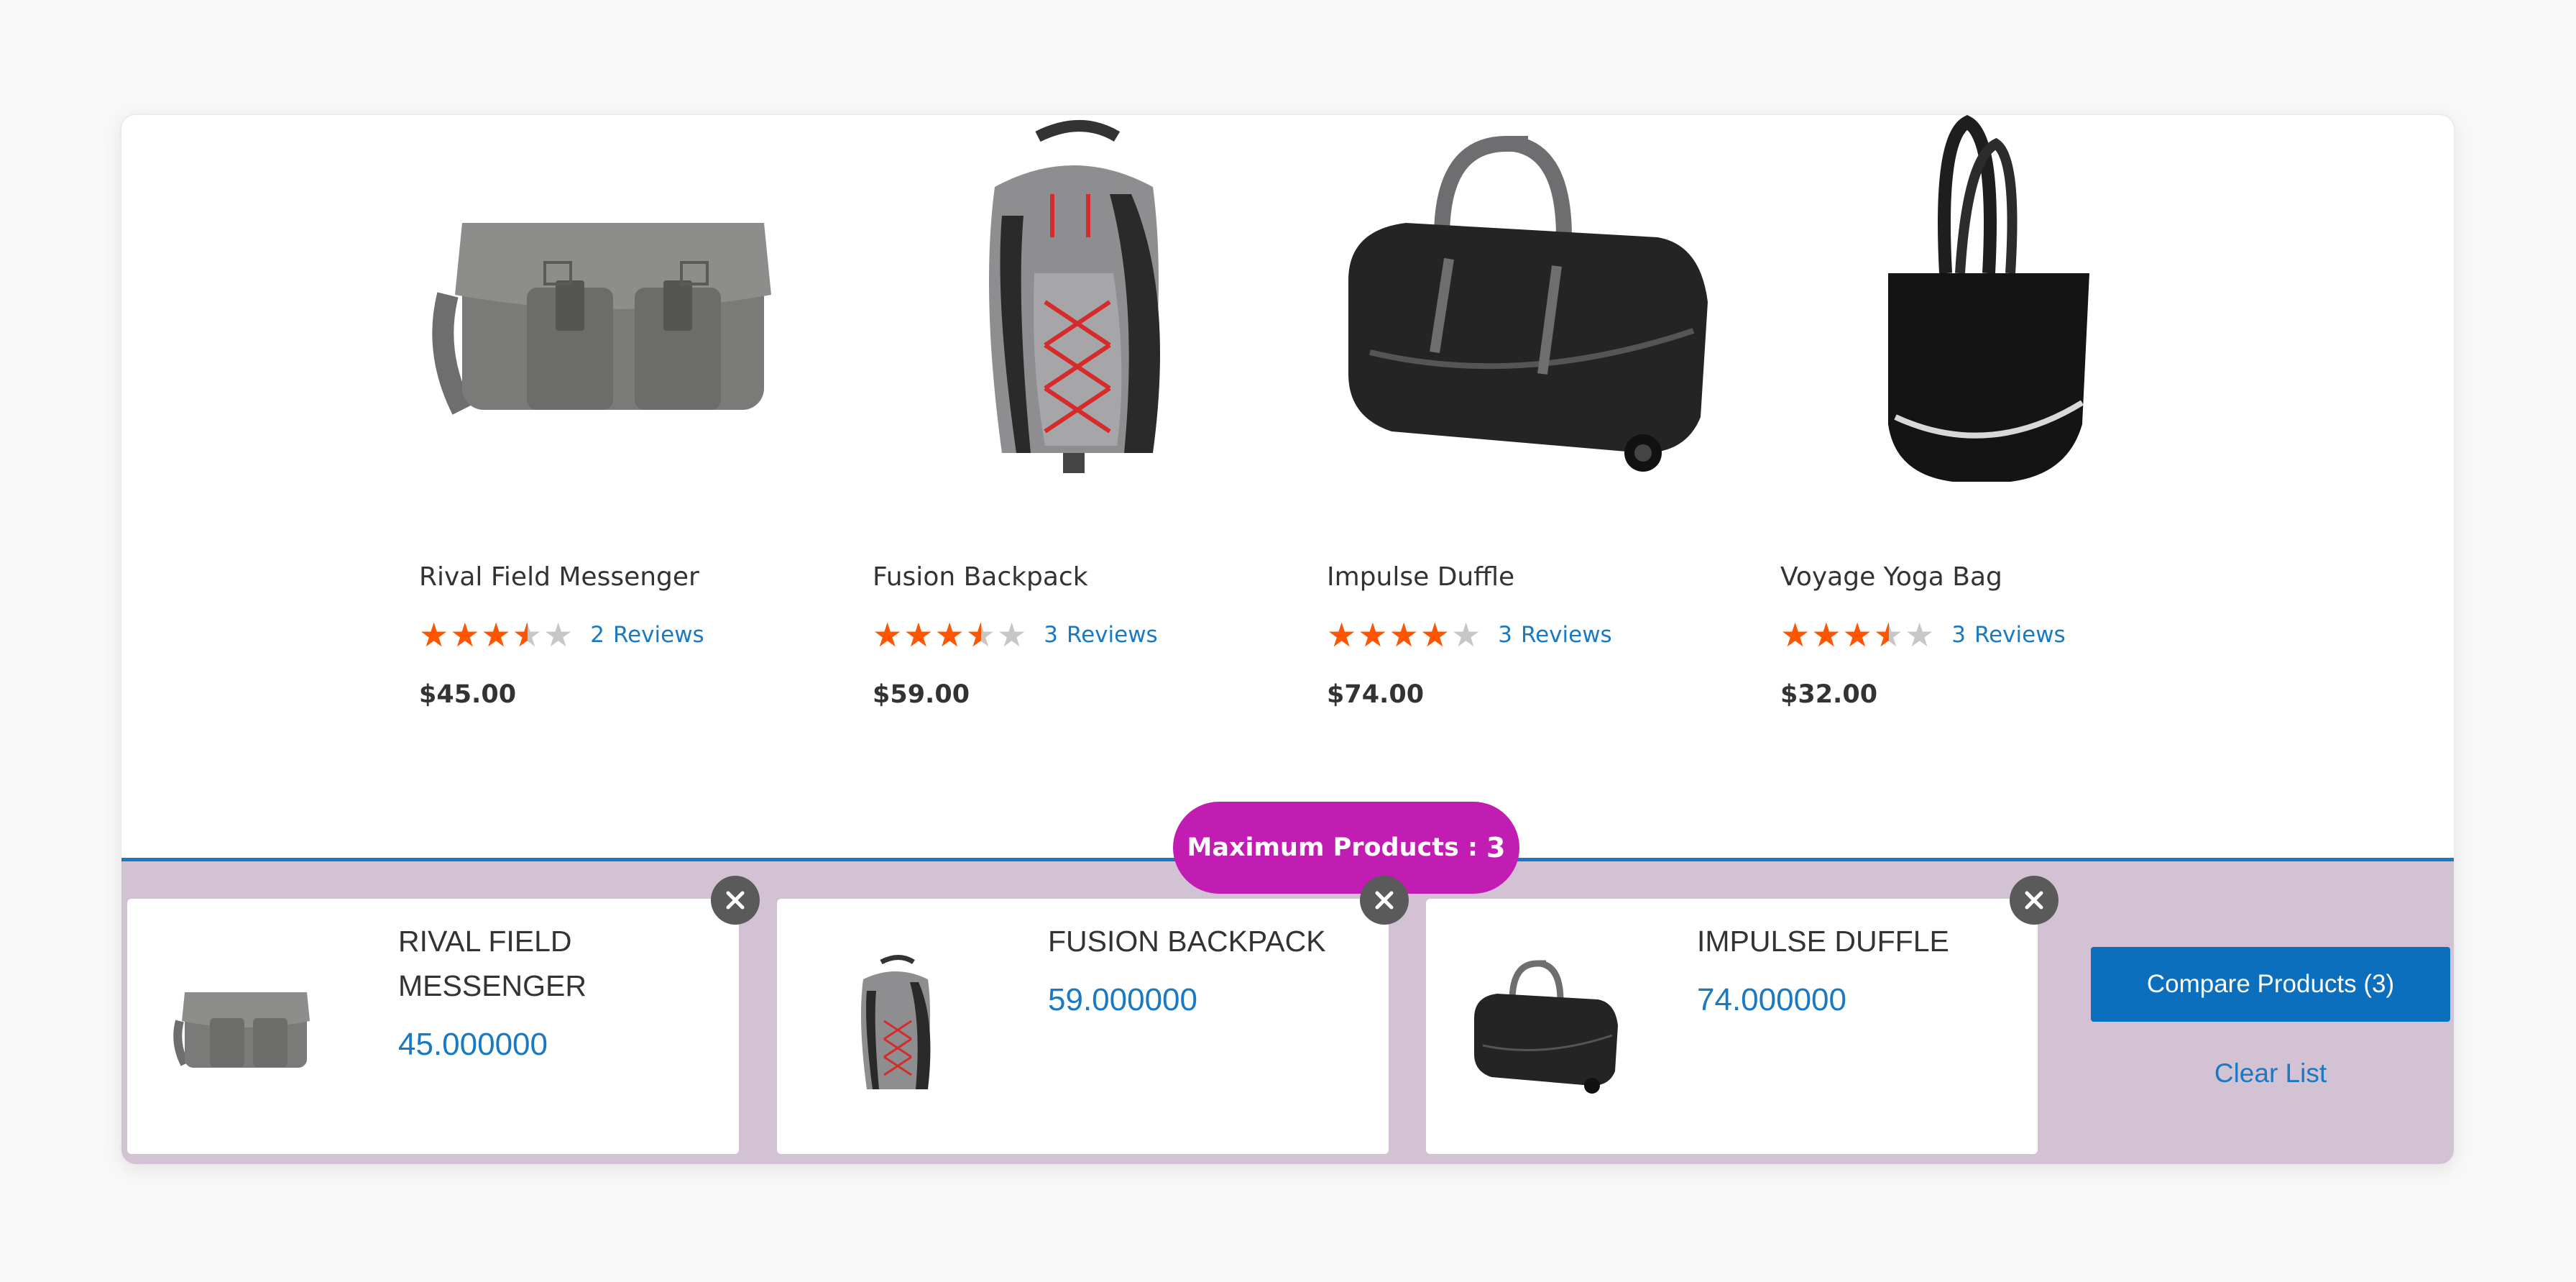  I want to click on compare-thumb-duffle, so click(1546, 1027).